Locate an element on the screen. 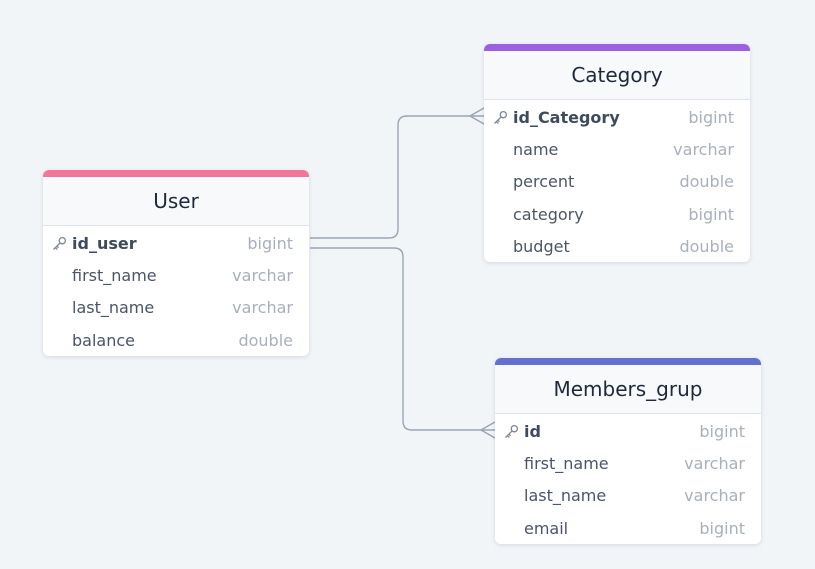 The width and height of the screenshot is (815, 569). column-name: percent is located at coordinates (544, 182).